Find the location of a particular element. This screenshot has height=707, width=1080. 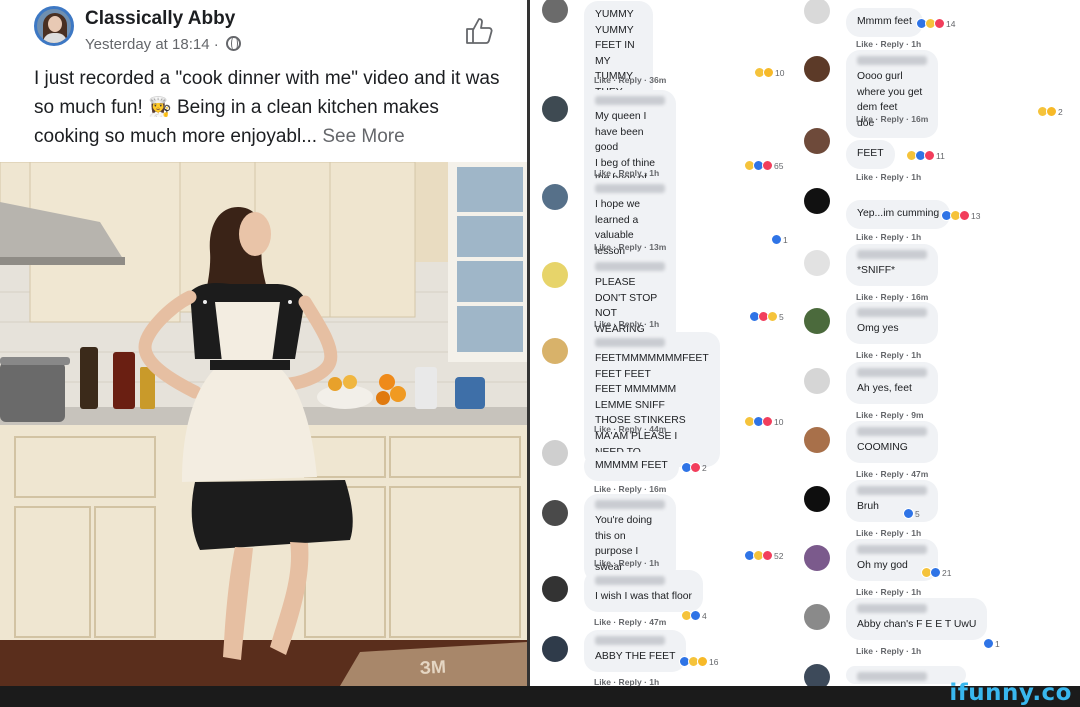

wow-reaction-icon is located at coordinates (702, 661).